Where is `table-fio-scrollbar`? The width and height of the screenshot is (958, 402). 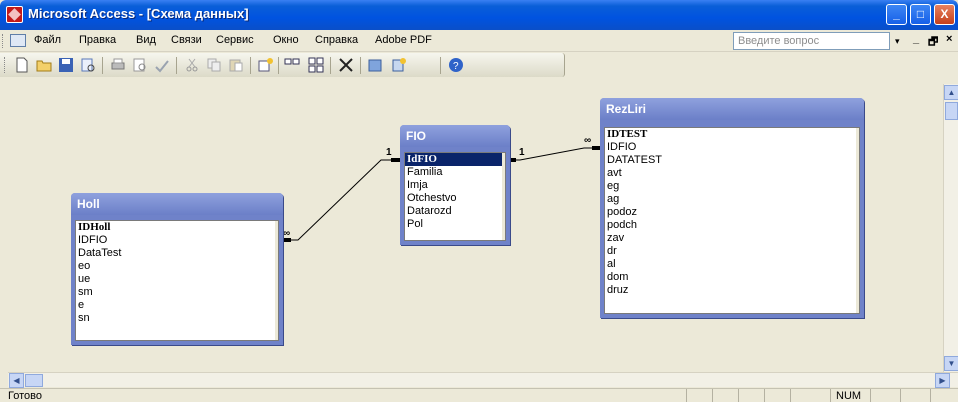
table-fio-scrollbar is located at coordinates (503, 196).